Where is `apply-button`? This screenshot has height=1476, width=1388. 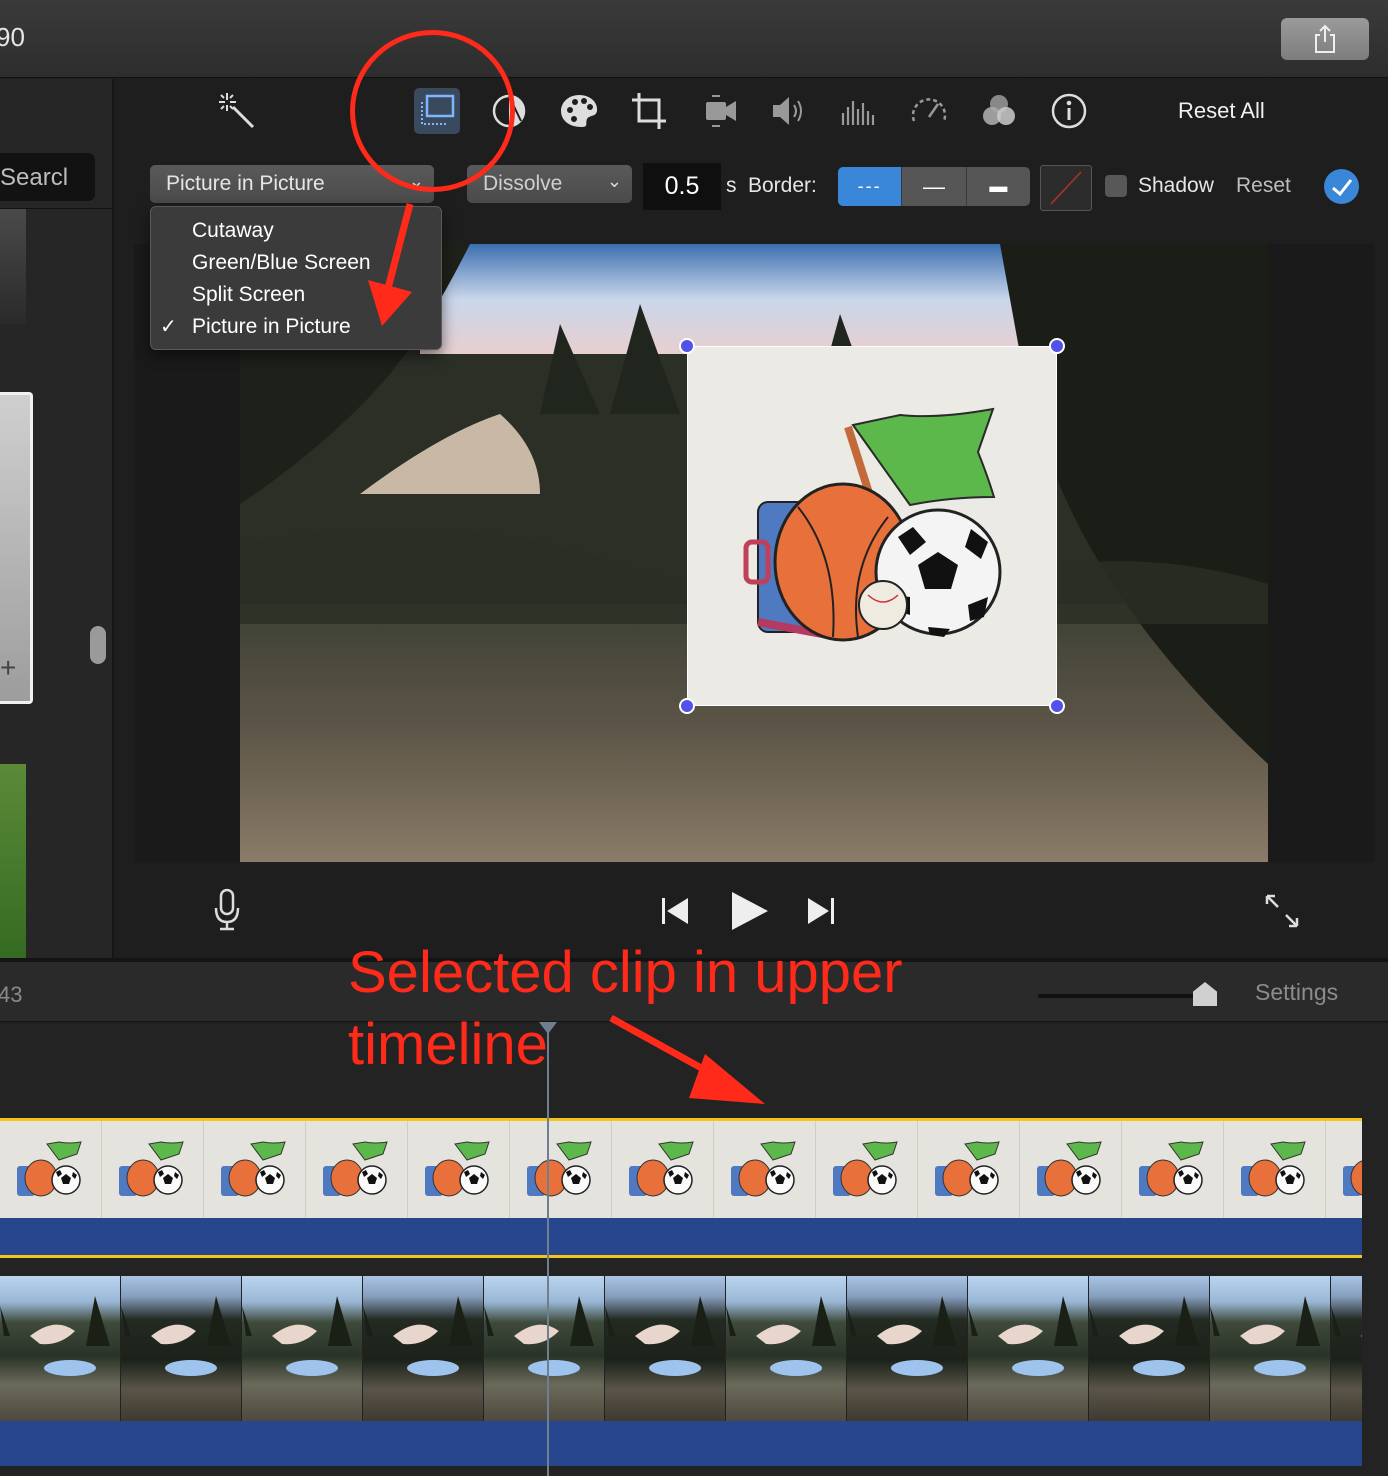
apply-button is located at coordinates (1341, 186).